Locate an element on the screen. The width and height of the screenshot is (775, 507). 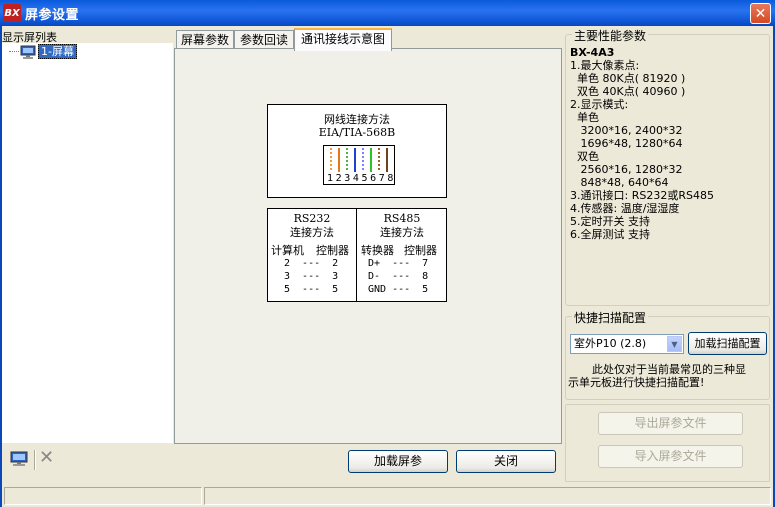
rs485-row: D- --- 8 is located at coordinates (398, 276).